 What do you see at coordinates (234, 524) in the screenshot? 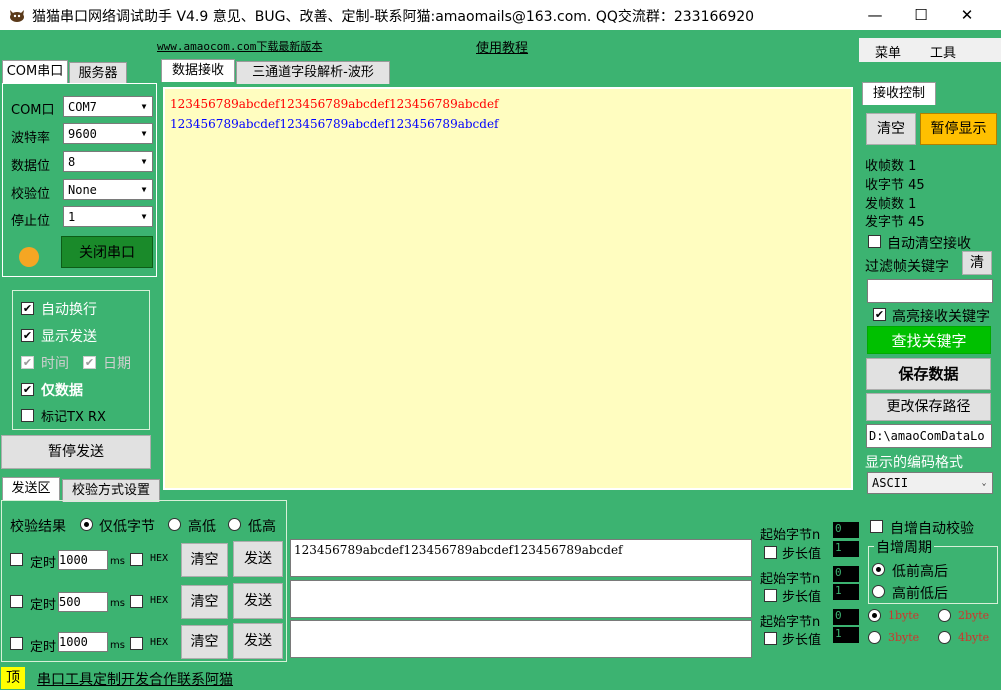
I see `low-high-radio` at bounding box center [234, 524].